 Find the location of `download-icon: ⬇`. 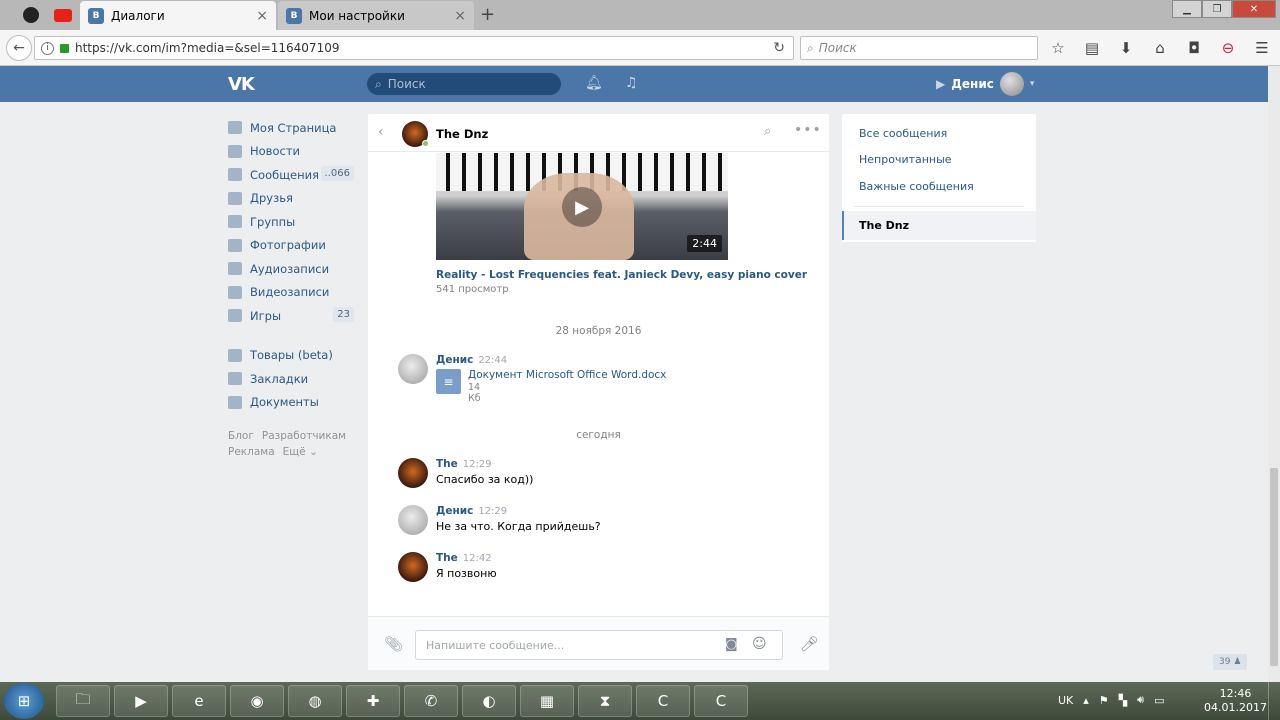

download-icon: ⬇ is located at coordinates (1126, 48).